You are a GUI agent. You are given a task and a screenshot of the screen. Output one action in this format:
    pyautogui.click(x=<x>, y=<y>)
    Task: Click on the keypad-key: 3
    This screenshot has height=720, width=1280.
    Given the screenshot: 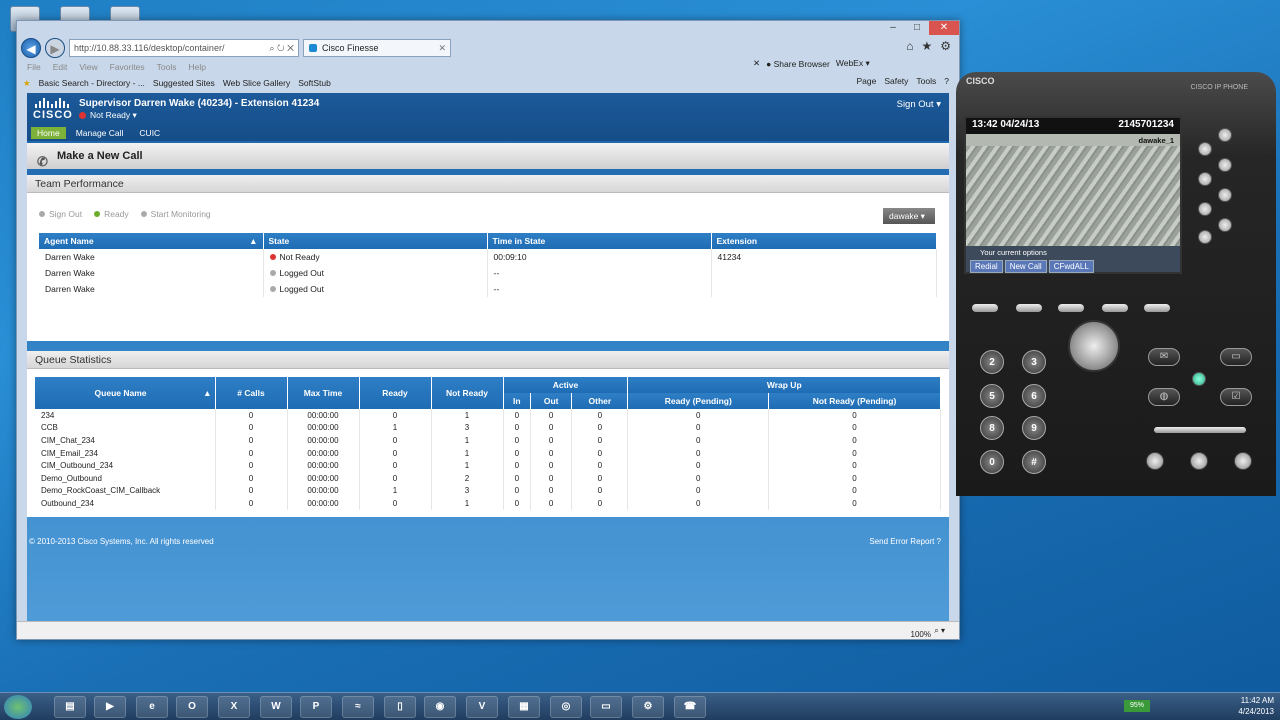 What is the action you would take?
    pyautogui.click(x=1034, y=362)
    